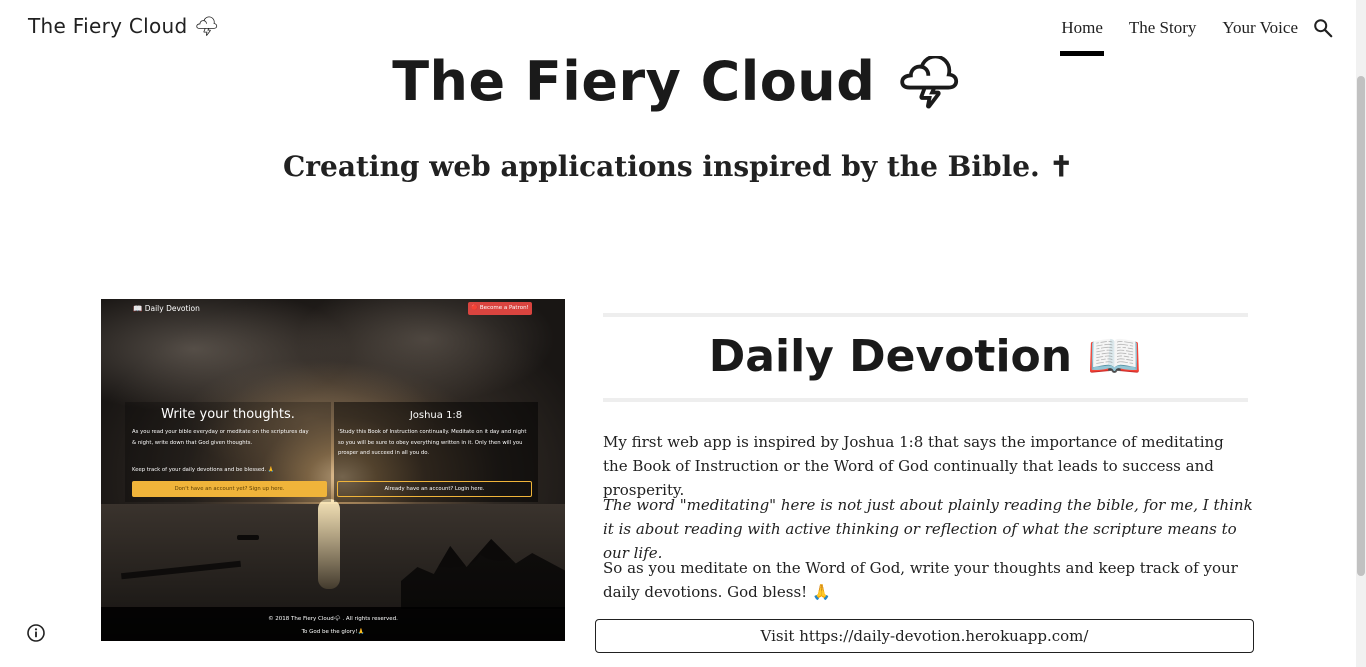  I want to click on nav-home: Home, so click(1082, 28).